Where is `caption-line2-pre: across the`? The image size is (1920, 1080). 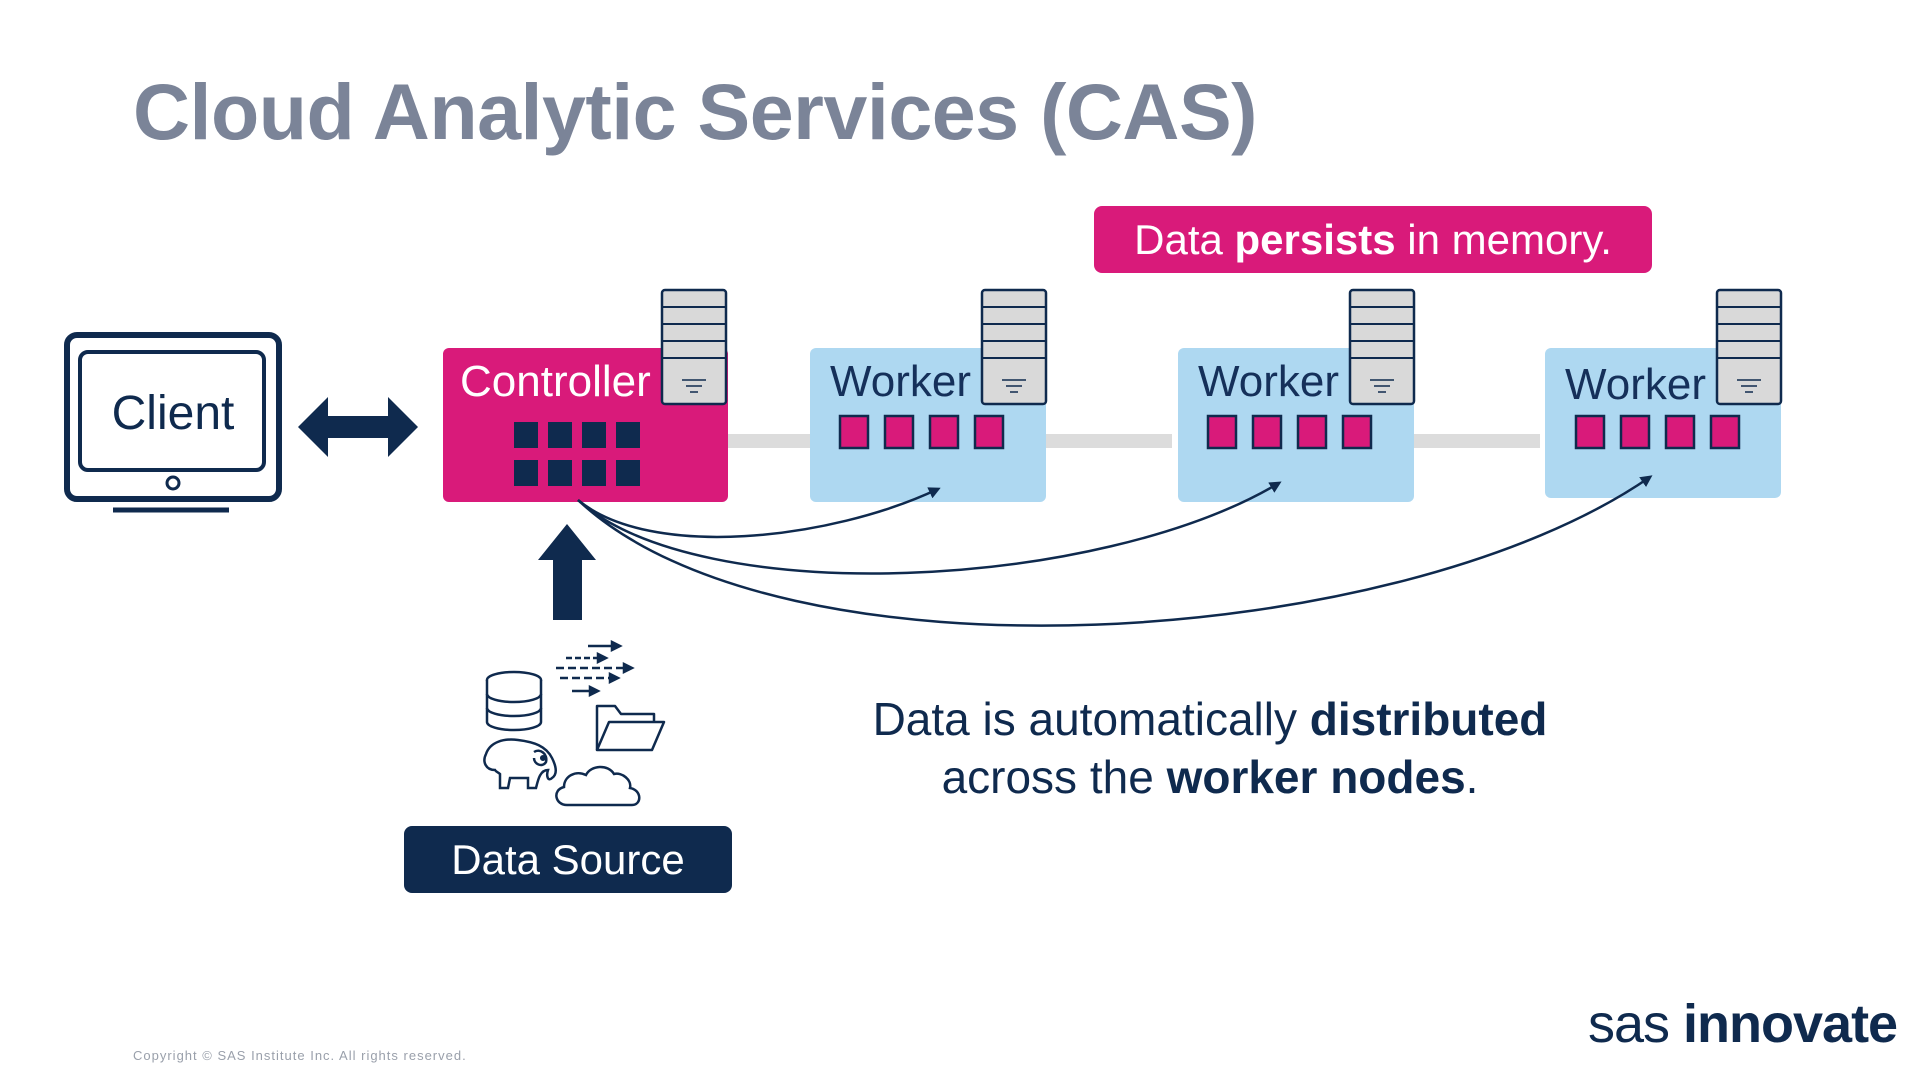
caption-line2-pre: across the is located at coordinates (1054, 777).